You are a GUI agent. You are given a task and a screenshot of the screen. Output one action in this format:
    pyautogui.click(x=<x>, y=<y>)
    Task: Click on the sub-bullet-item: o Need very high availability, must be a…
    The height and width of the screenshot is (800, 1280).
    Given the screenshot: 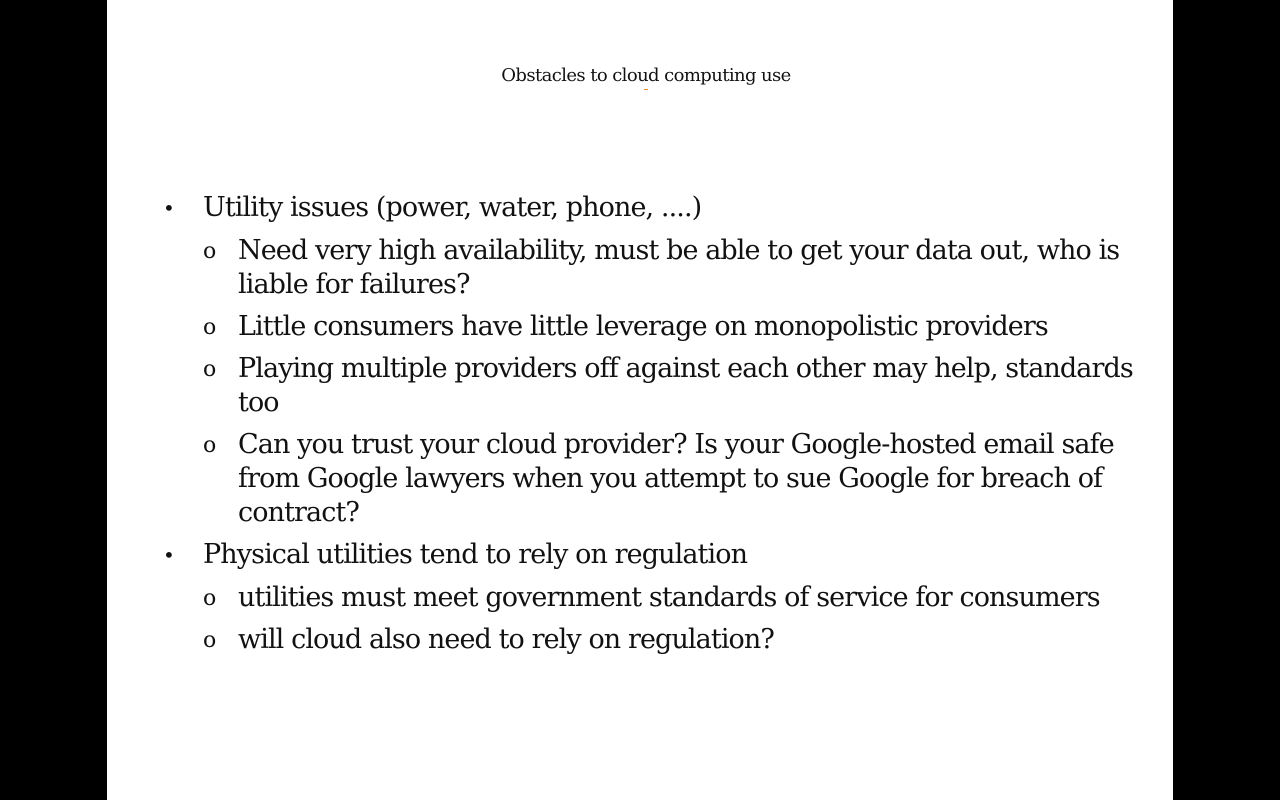 What is the action you would take?
    pyautogui.click(x=640, y=268)
    